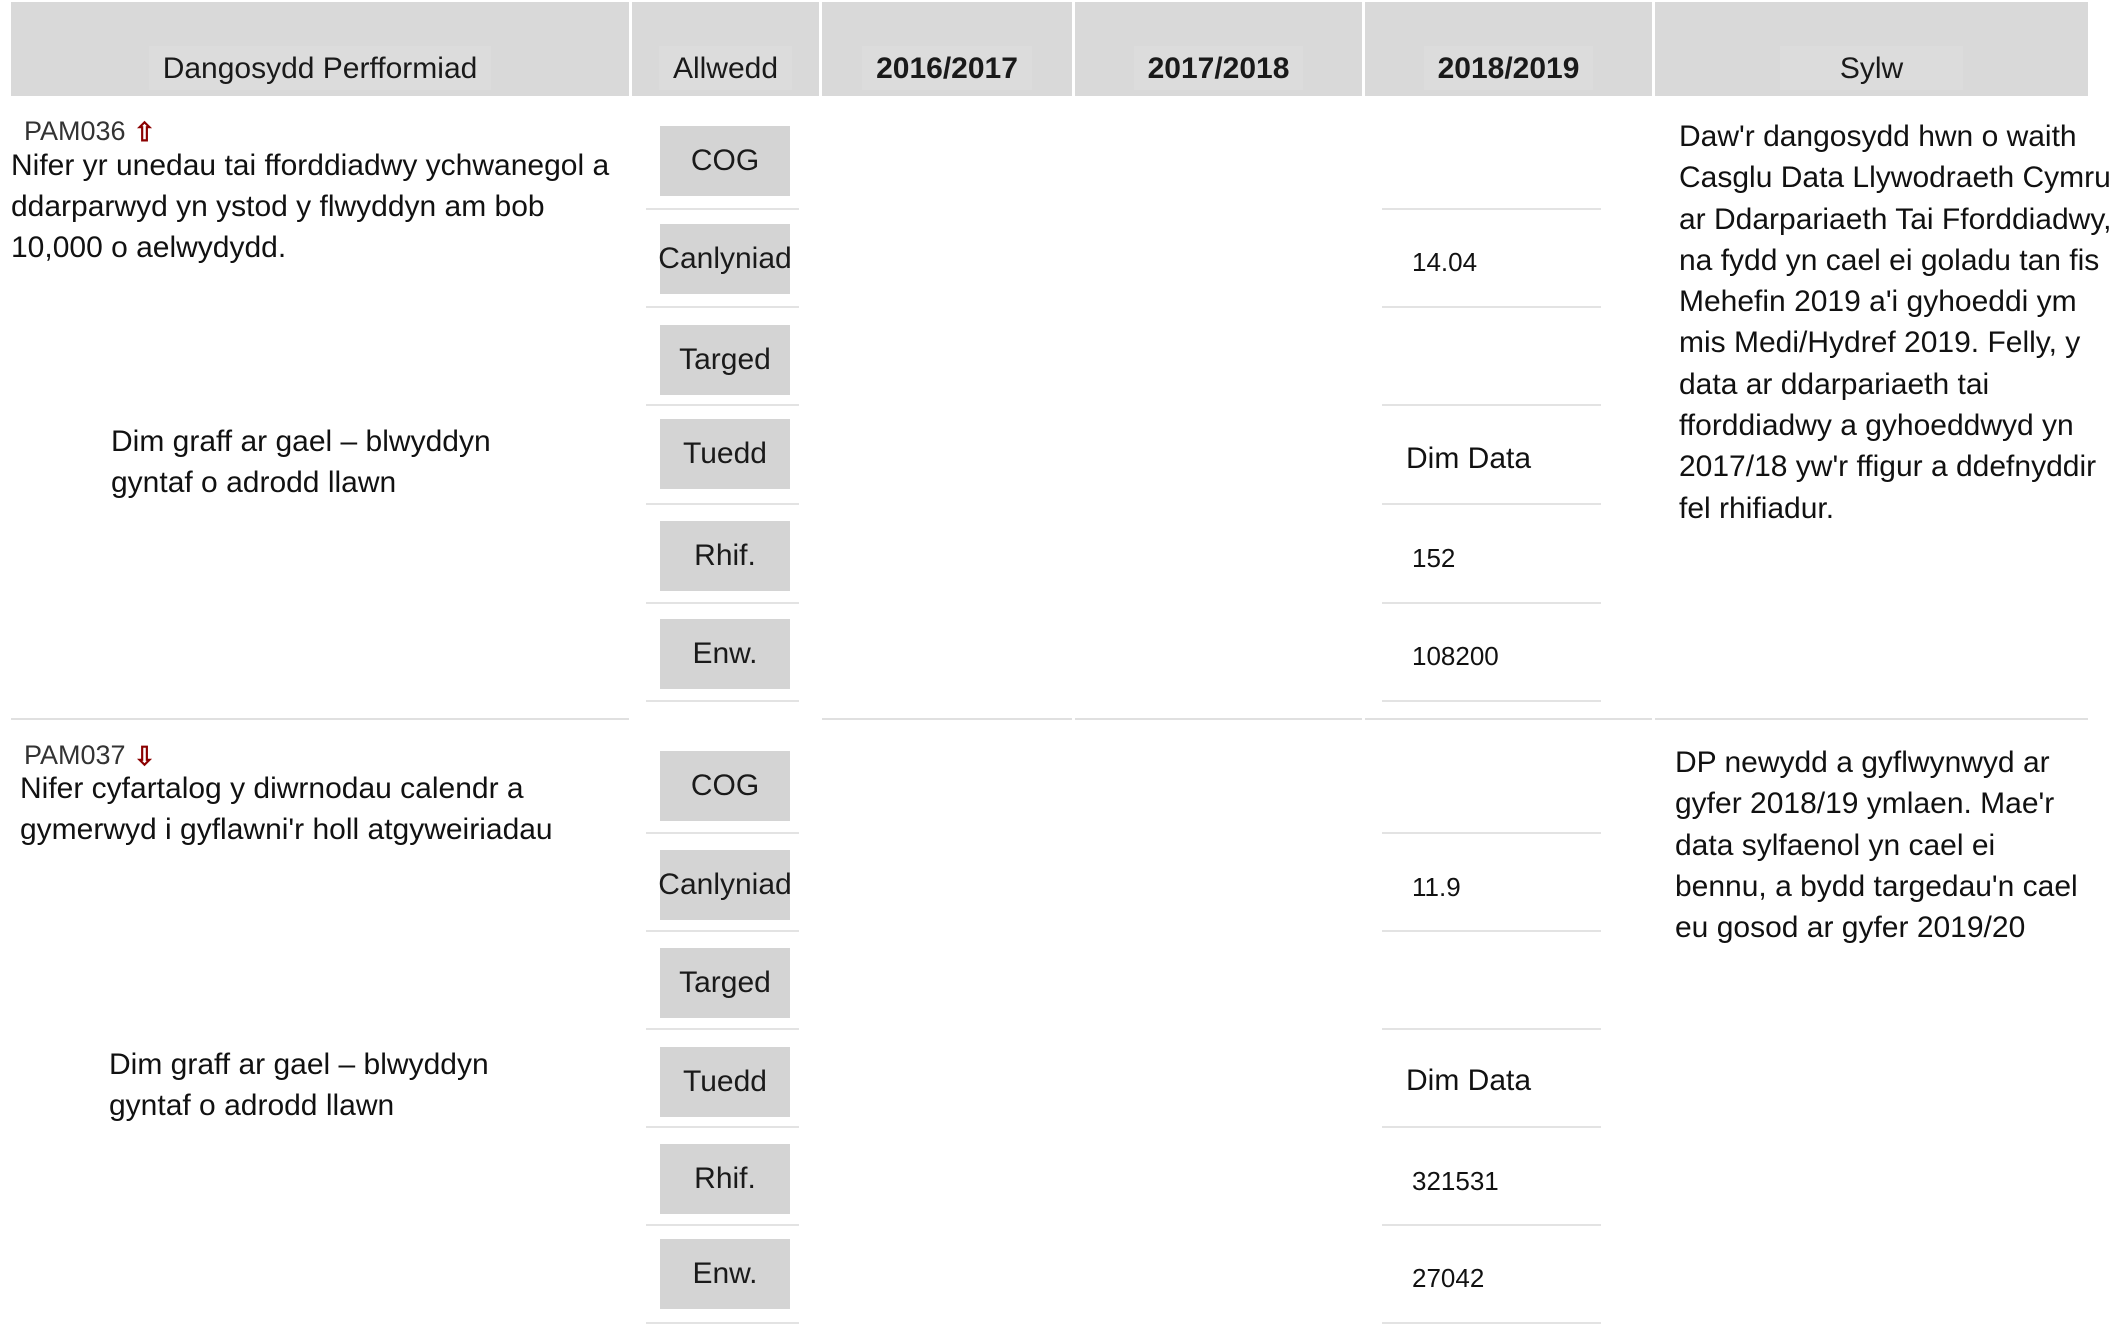  I want to click on value-canlyniad: 14.04, so click(1445, 262).